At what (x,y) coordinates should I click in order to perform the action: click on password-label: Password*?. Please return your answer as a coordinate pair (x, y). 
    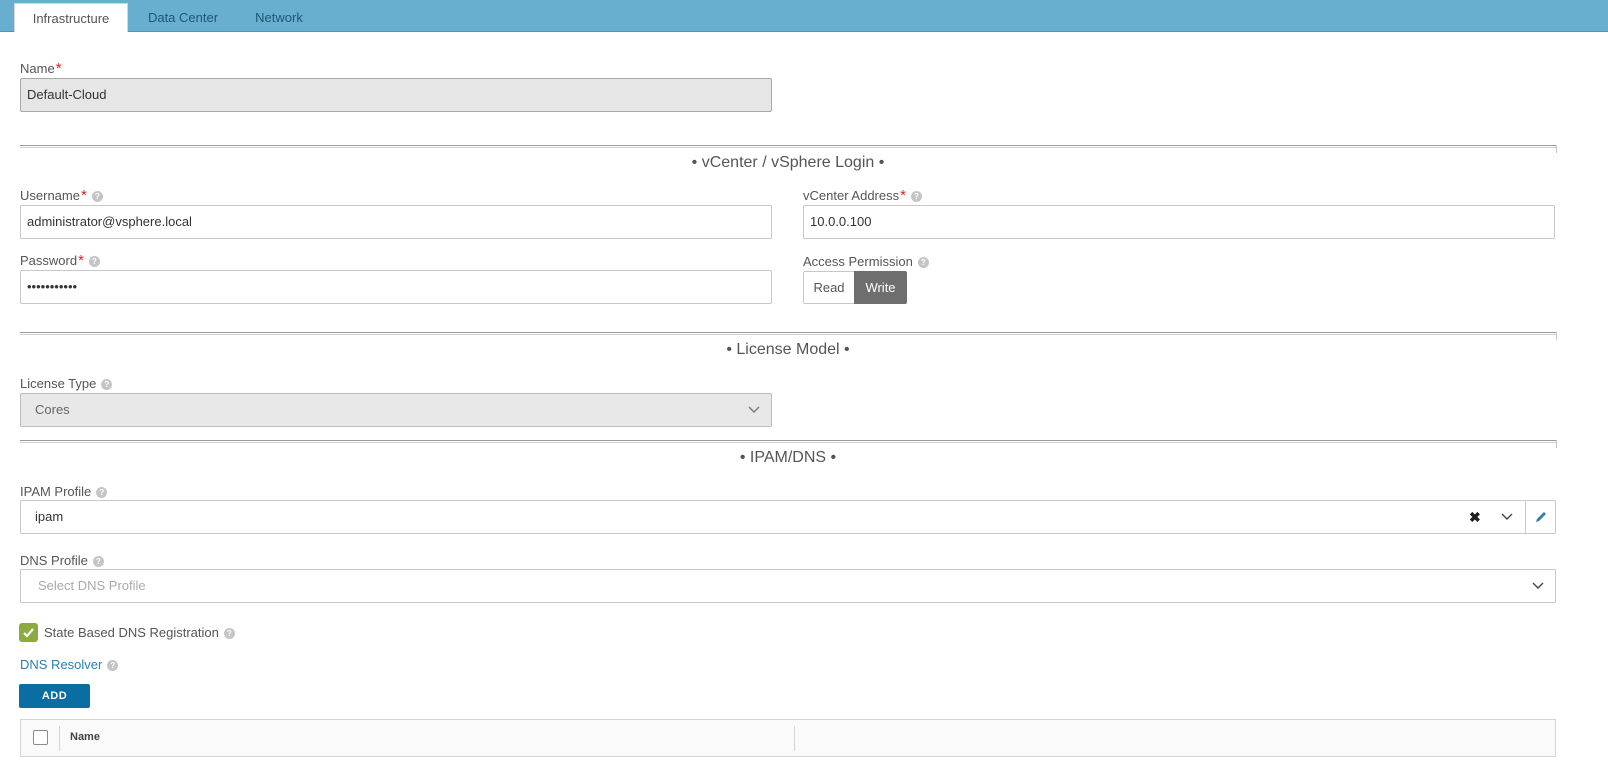
    Looking at the image, I should click on (60, 261).